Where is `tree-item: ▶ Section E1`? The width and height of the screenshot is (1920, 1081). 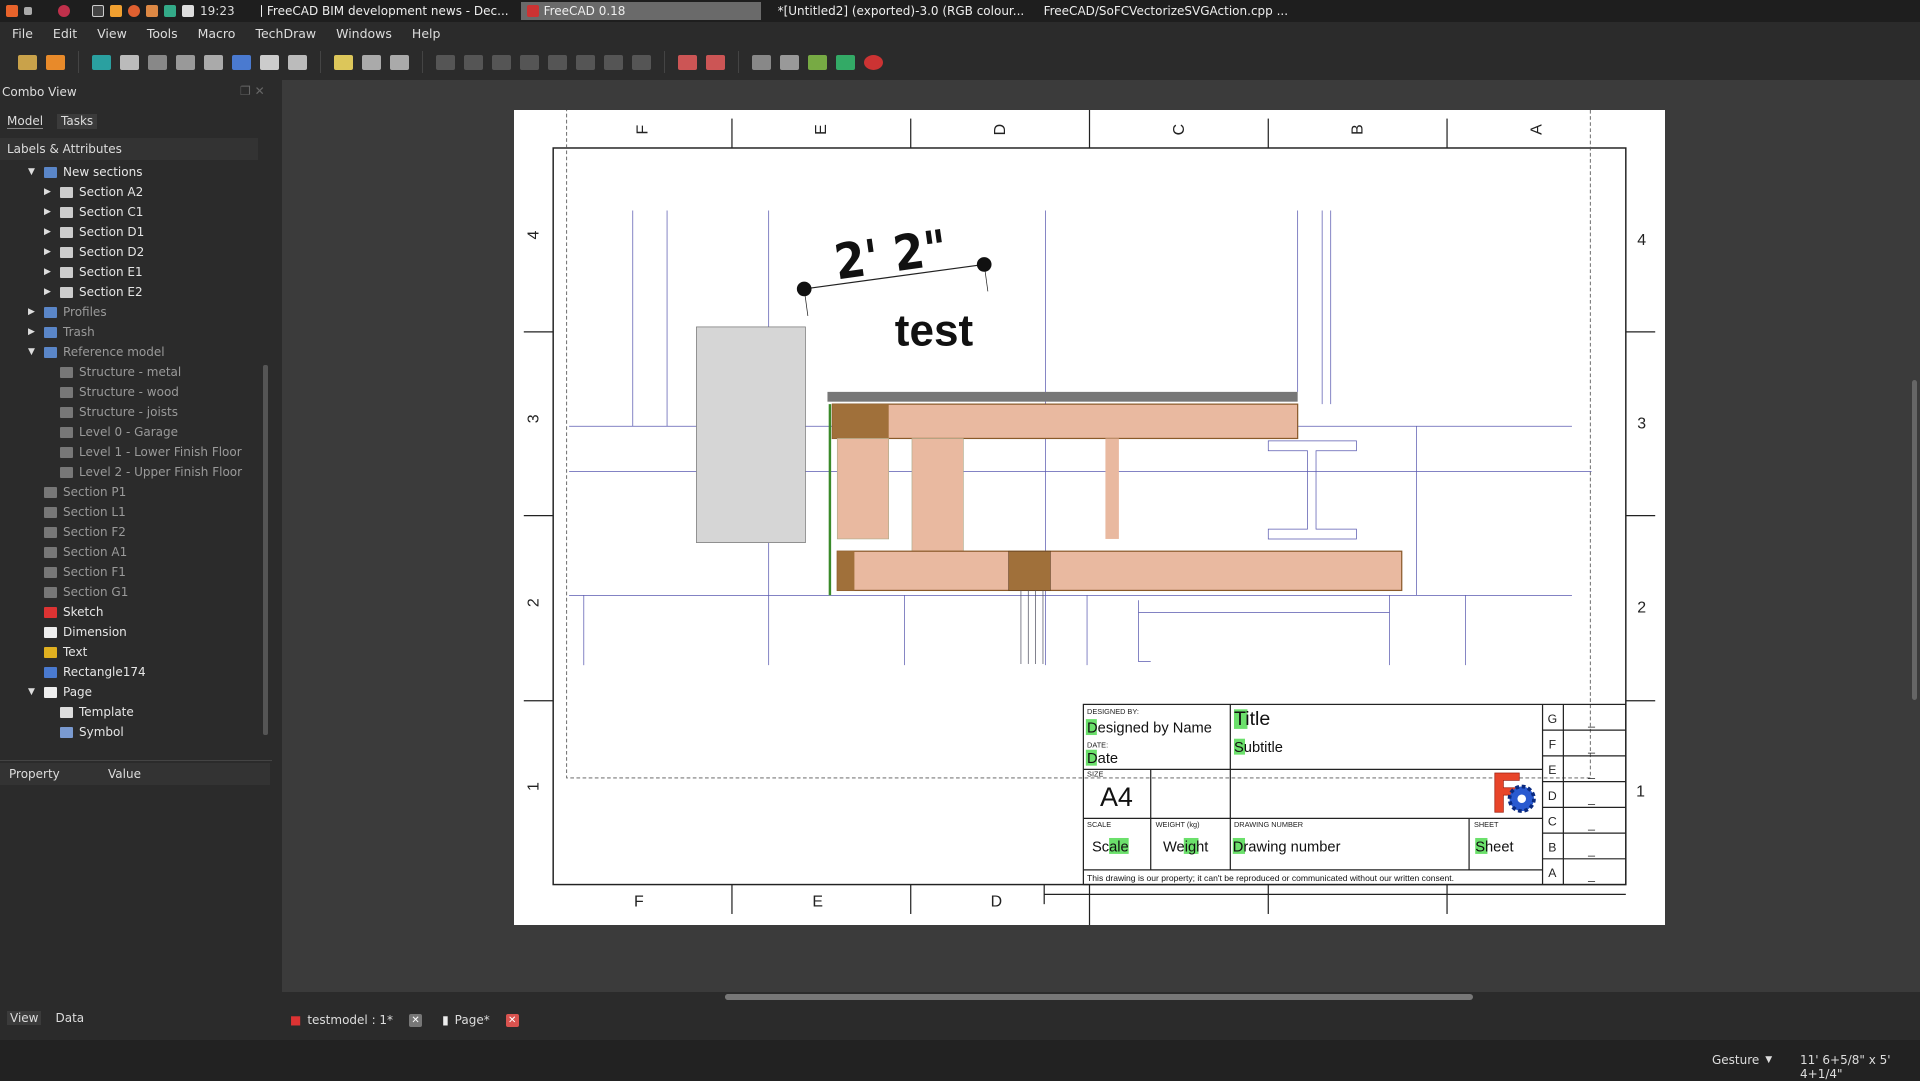
tree-item: ▶ Section E1 is located at coordinates (93, 272).